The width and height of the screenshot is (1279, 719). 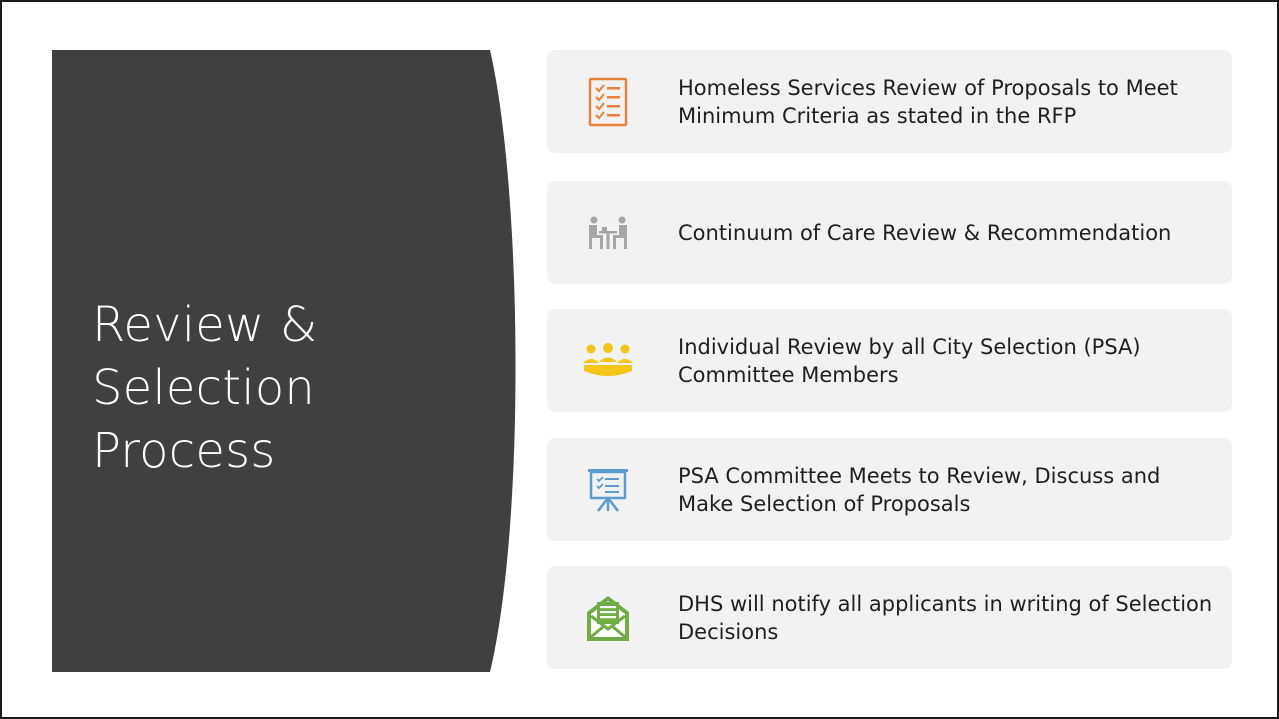 I want to click on title-line-3: Process, so click(x=184, y=451).